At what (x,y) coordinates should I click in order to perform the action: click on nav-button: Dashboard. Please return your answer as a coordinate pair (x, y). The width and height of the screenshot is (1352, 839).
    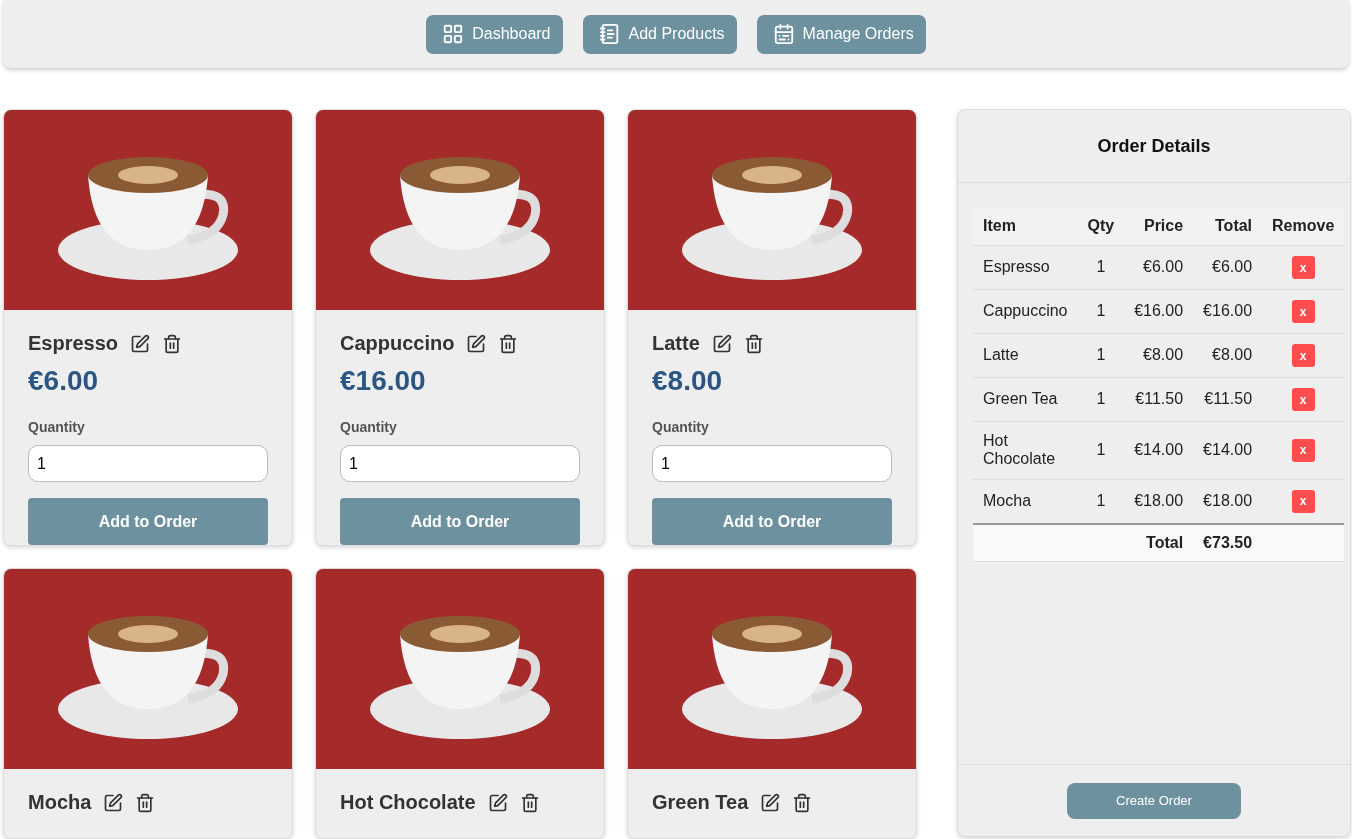
    Looking at the image, I should click on (494, 34).